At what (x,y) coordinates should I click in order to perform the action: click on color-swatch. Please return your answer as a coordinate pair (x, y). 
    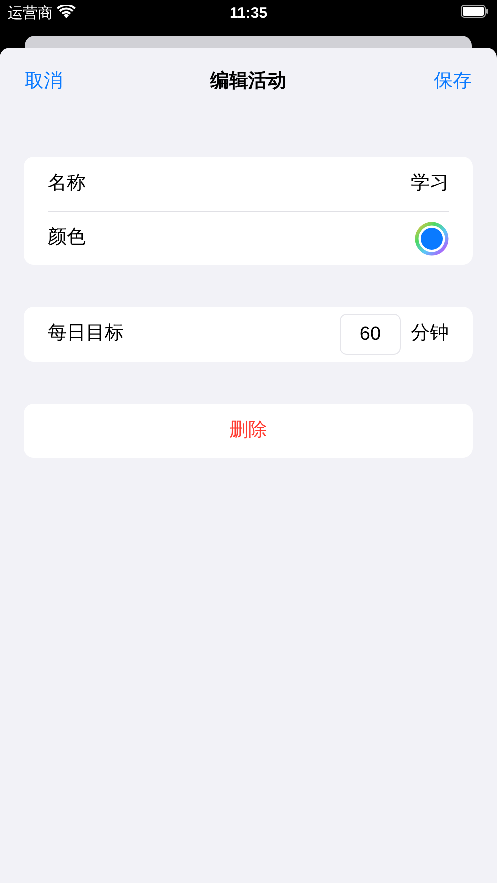
    Looking at the image, I should click on (432, 239).